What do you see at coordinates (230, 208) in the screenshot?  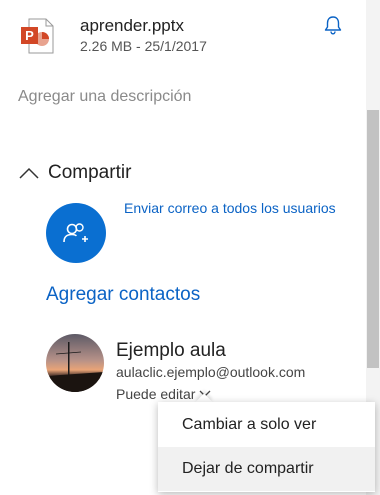 I see `email-all-link: Enviar correo a todos los usuarios` at bounding box center [230, 208].